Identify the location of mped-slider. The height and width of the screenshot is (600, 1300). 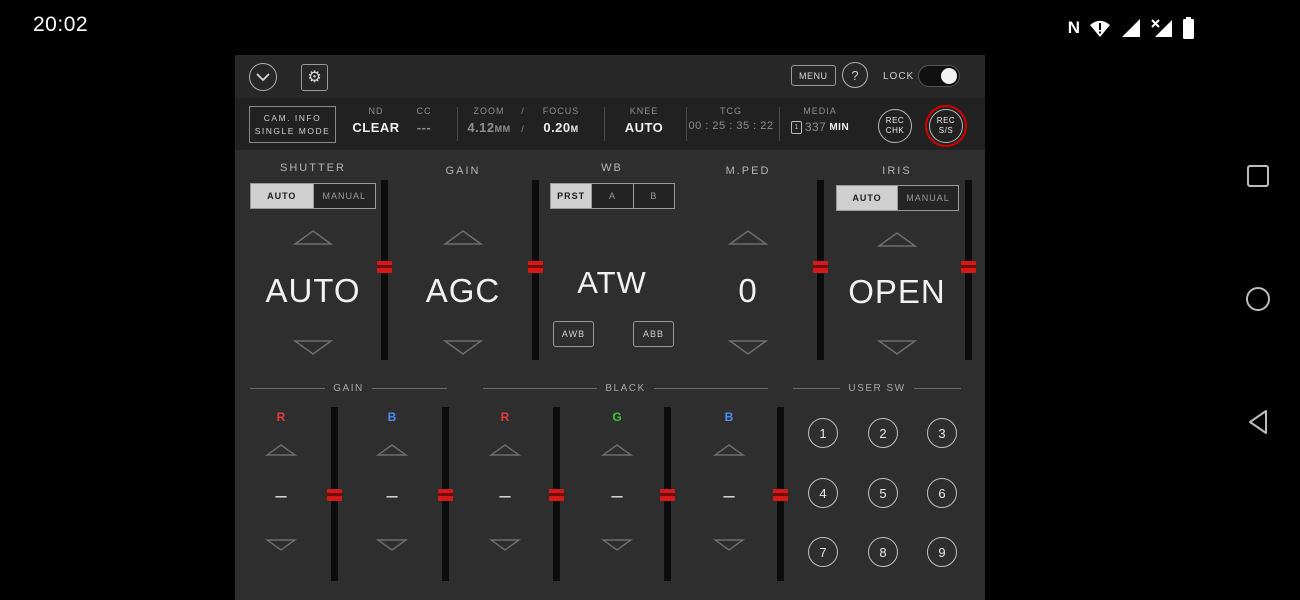
(820, 270).